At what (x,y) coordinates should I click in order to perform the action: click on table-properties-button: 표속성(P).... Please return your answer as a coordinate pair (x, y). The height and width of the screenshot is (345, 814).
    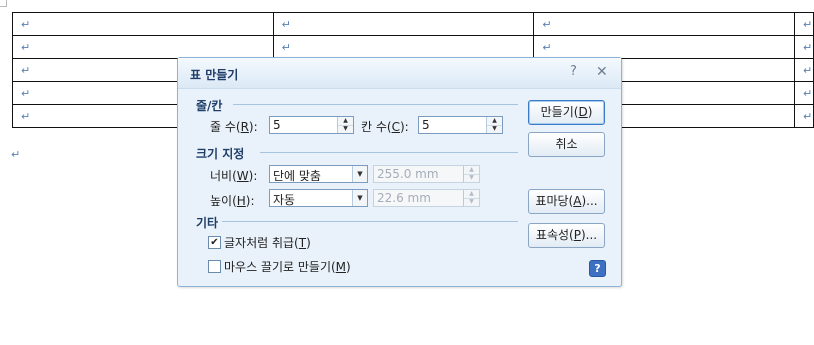
    Looking at the image, I should click on (566, 235).